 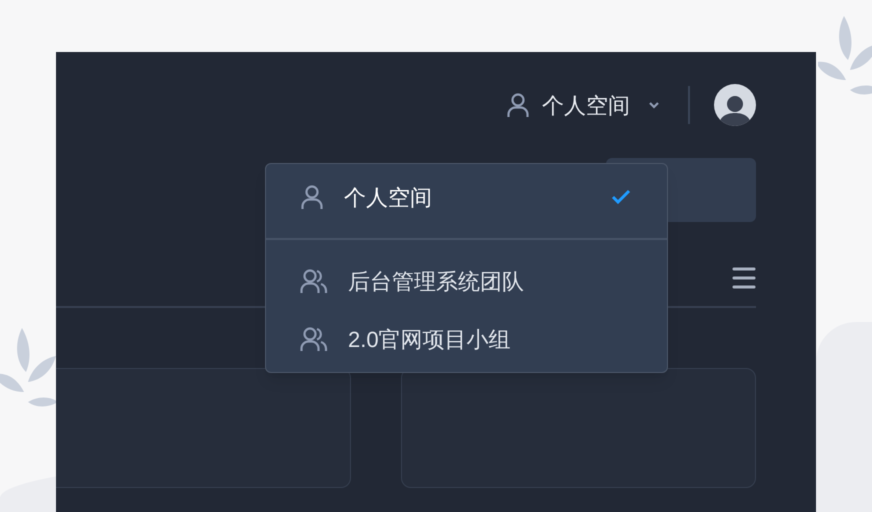 I want to click on menu-item: 2.0官网项目小组, so click(x=466, y=339).